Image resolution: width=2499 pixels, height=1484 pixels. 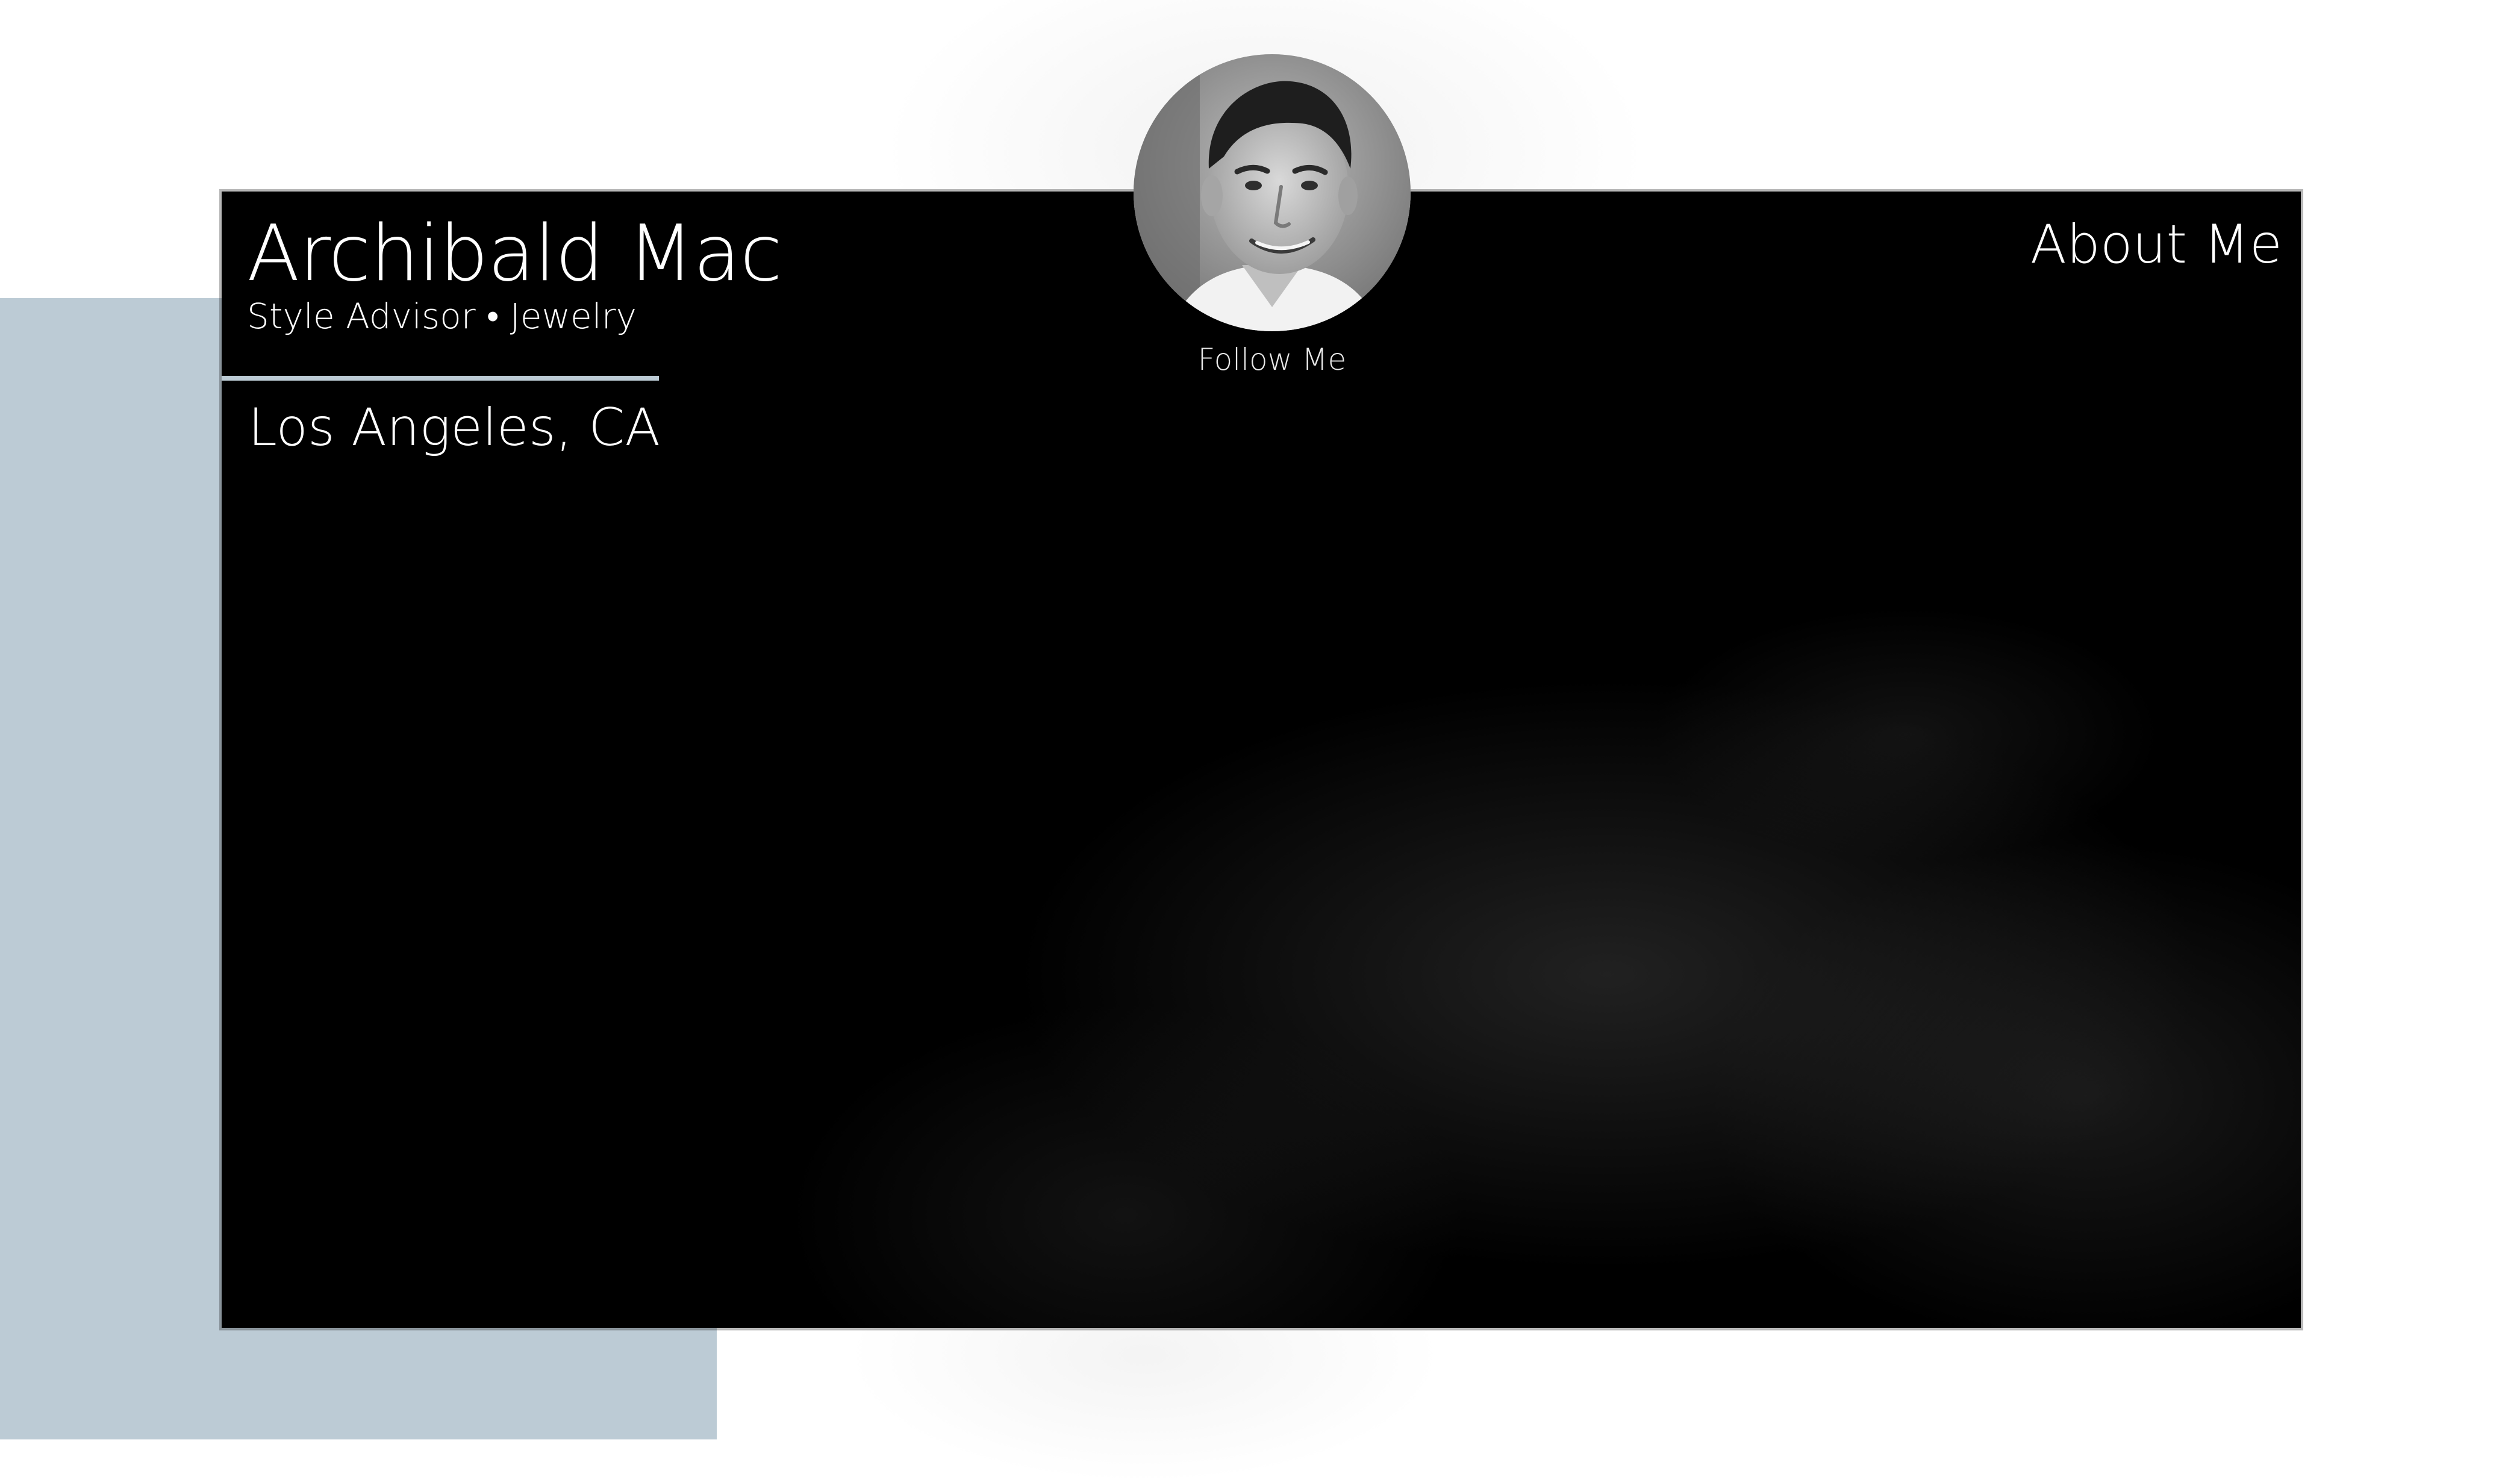 I want to click on portrait-photo-icon, so click(x=1272, y=193).